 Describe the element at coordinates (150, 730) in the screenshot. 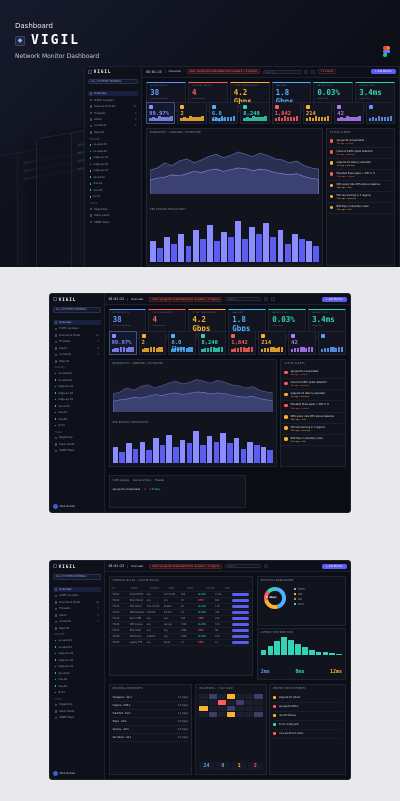

I see `region-row: Sydney - AP-3 0.6 Gbps` at that location.